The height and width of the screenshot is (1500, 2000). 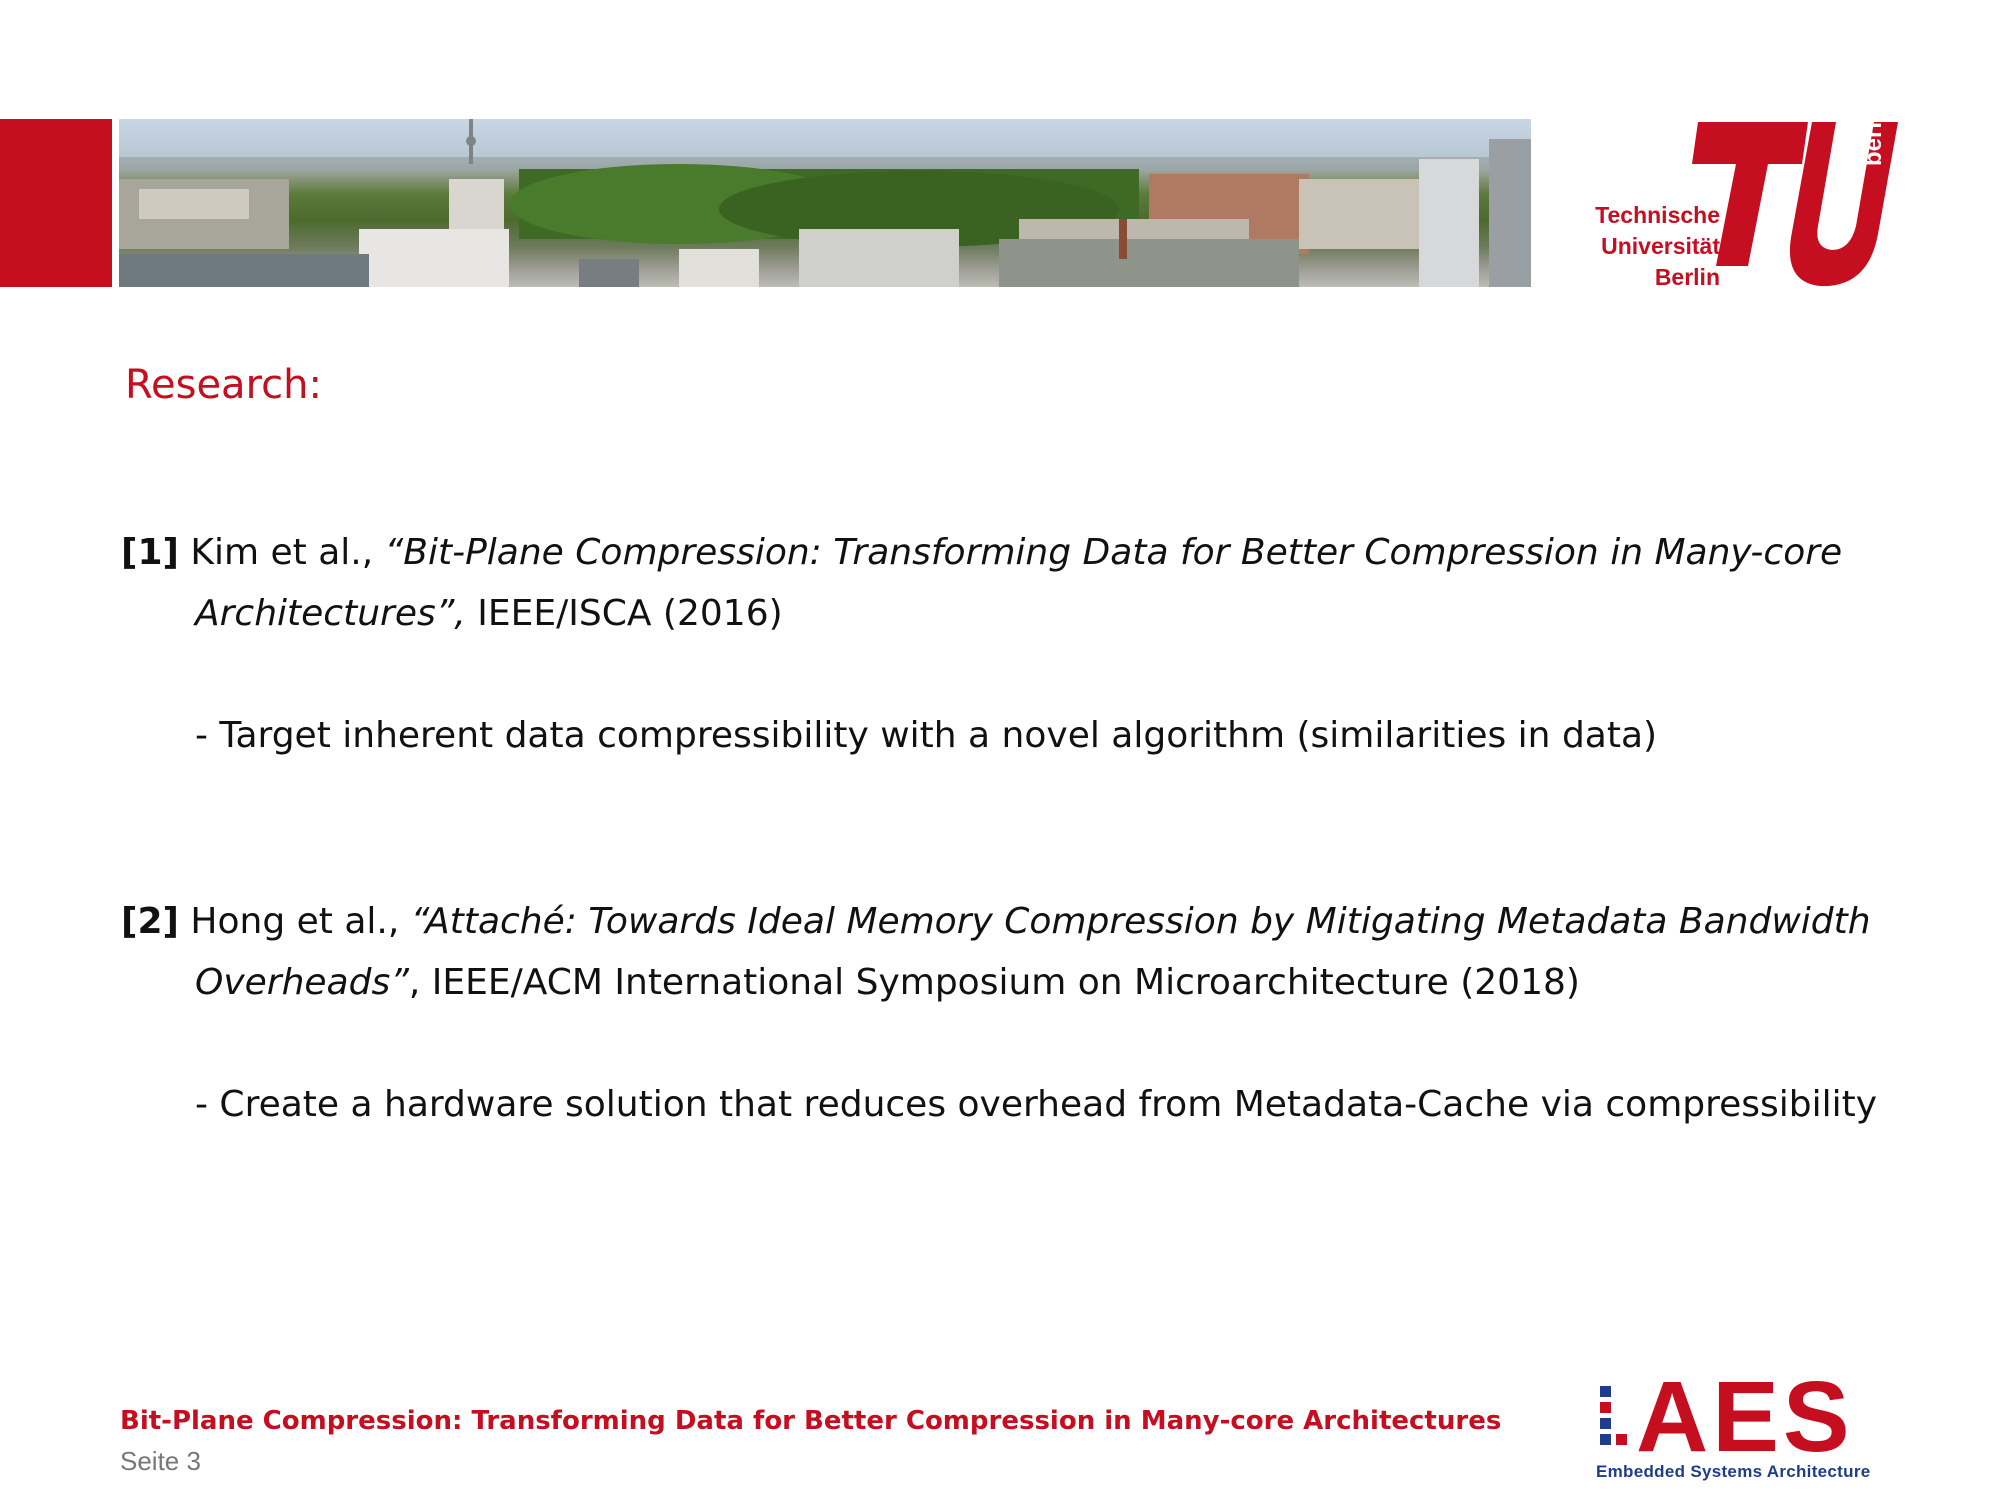 I want to click on tu-logo-vertical-text: berlin, so click(x=1873, y=133).